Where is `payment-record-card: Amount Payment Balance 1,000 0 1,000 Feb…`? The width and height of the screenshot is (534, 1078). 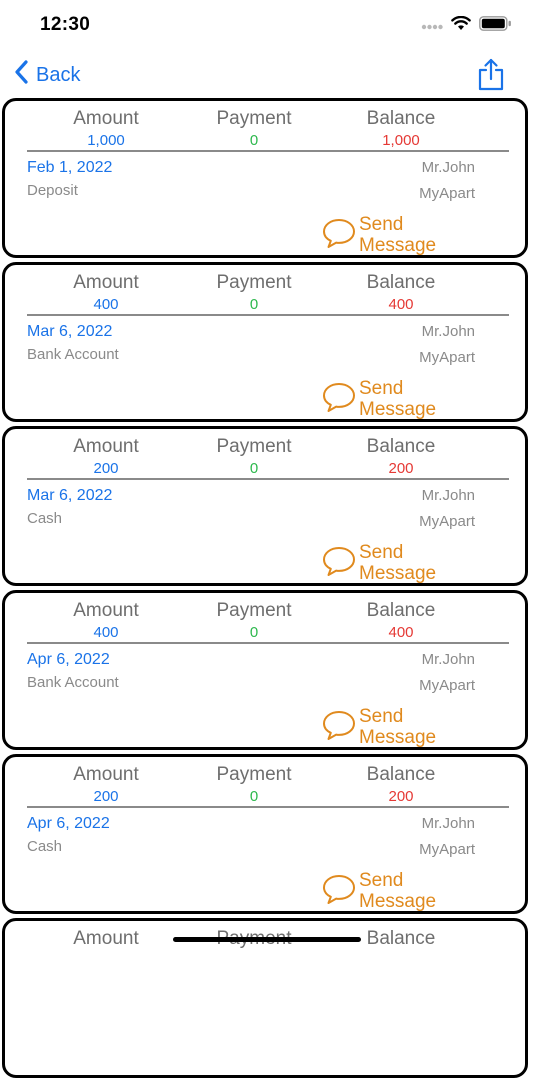 payment-record-card: Amount Payment Balance 1,000 0 1,000 Feb… is located at coordinates (265, 178).